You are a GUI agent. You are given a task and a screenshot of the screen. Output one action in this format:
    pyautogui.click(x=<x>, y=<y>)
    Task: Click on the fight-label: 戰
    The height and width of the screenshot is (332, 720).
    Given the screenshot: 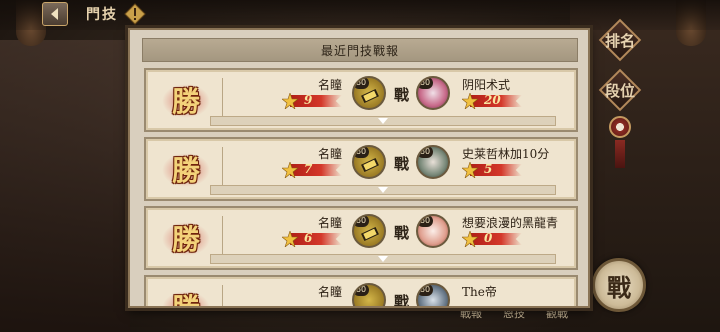 What is the action you would take?
    pyautogui.click(x=619, y=287)
    